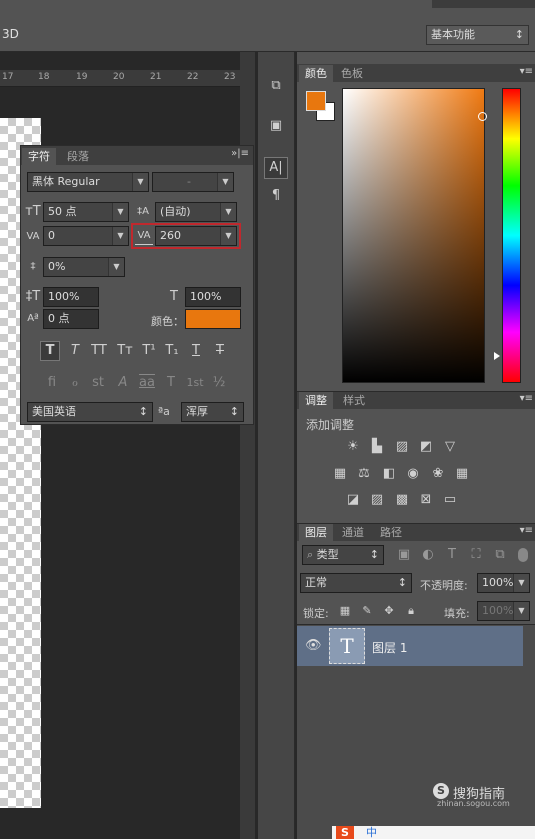  Describe the element at coordinates (389, 647) in the screenshot. I see `layer-name: 图层 1` at that location.